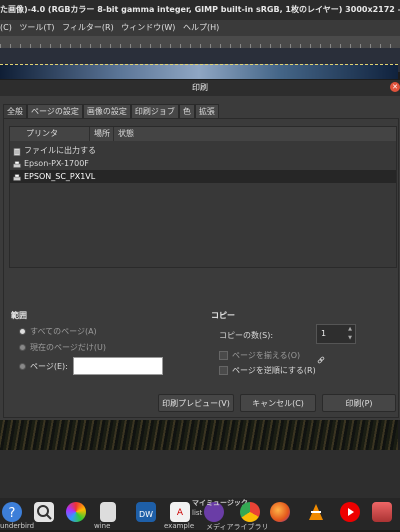 The image size is (400, 532). What do you see at coordinates (250, 512) in the screenshot?
I see `chrome-icon` at bounding box center [250, 512].